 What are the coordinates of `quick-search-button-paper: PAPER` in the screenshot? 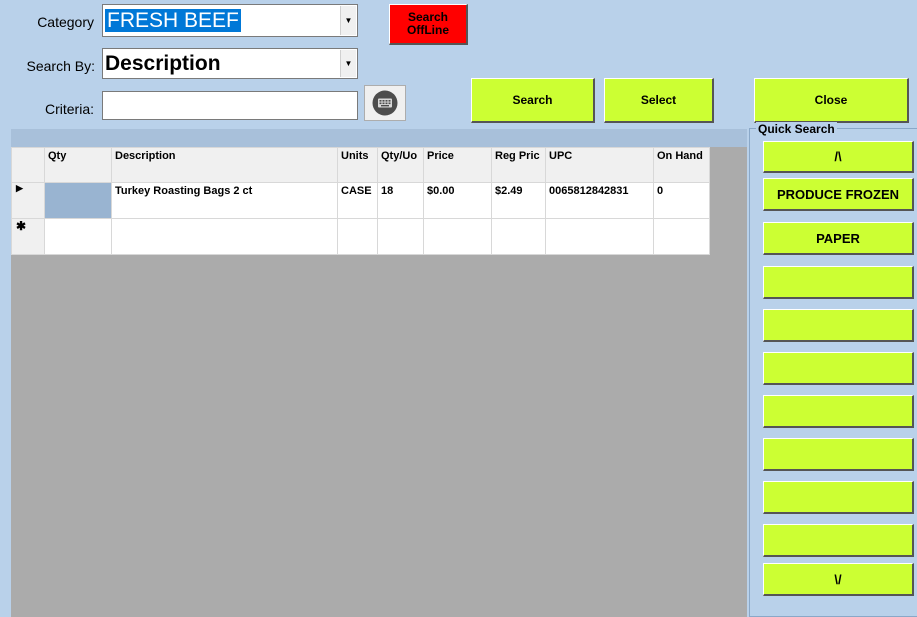 It's located at (838, 238).